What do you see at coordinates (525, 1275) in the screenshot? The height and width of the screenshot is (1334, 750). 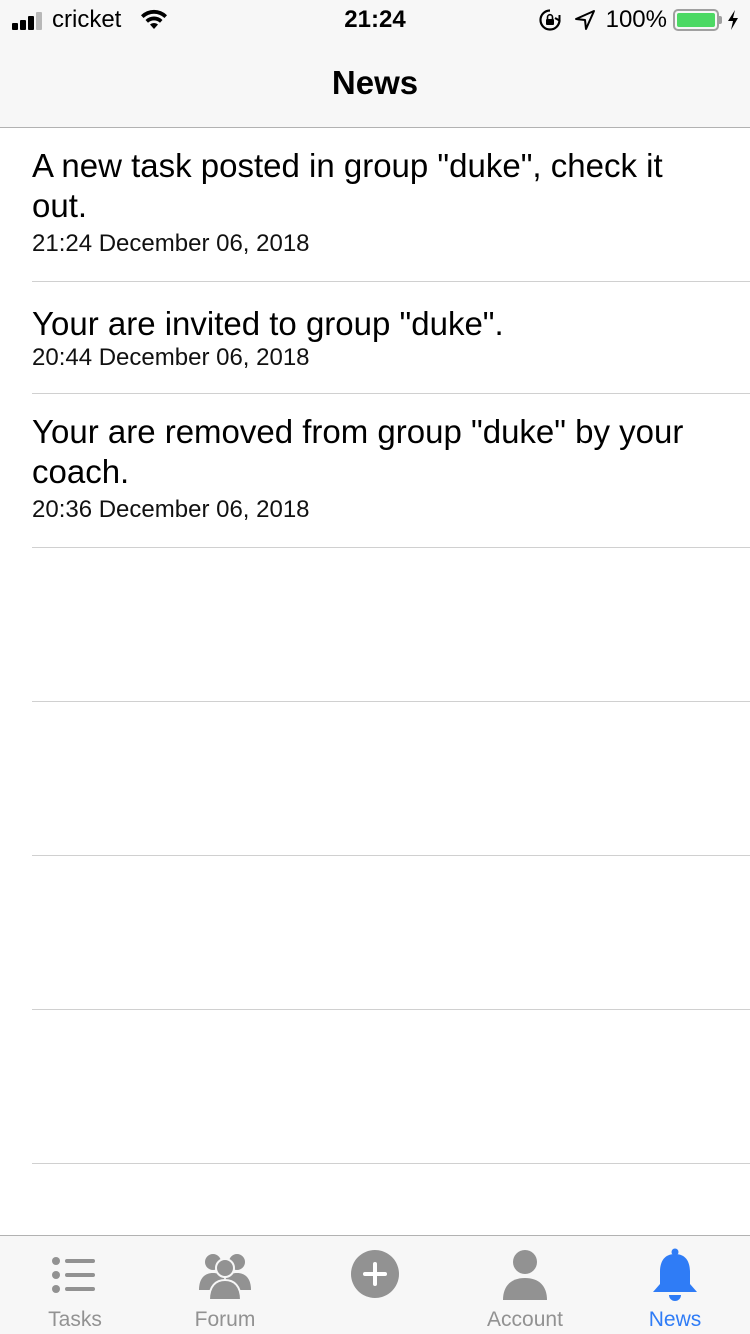 I see `person-icon` at bounding box center [525, 1275].